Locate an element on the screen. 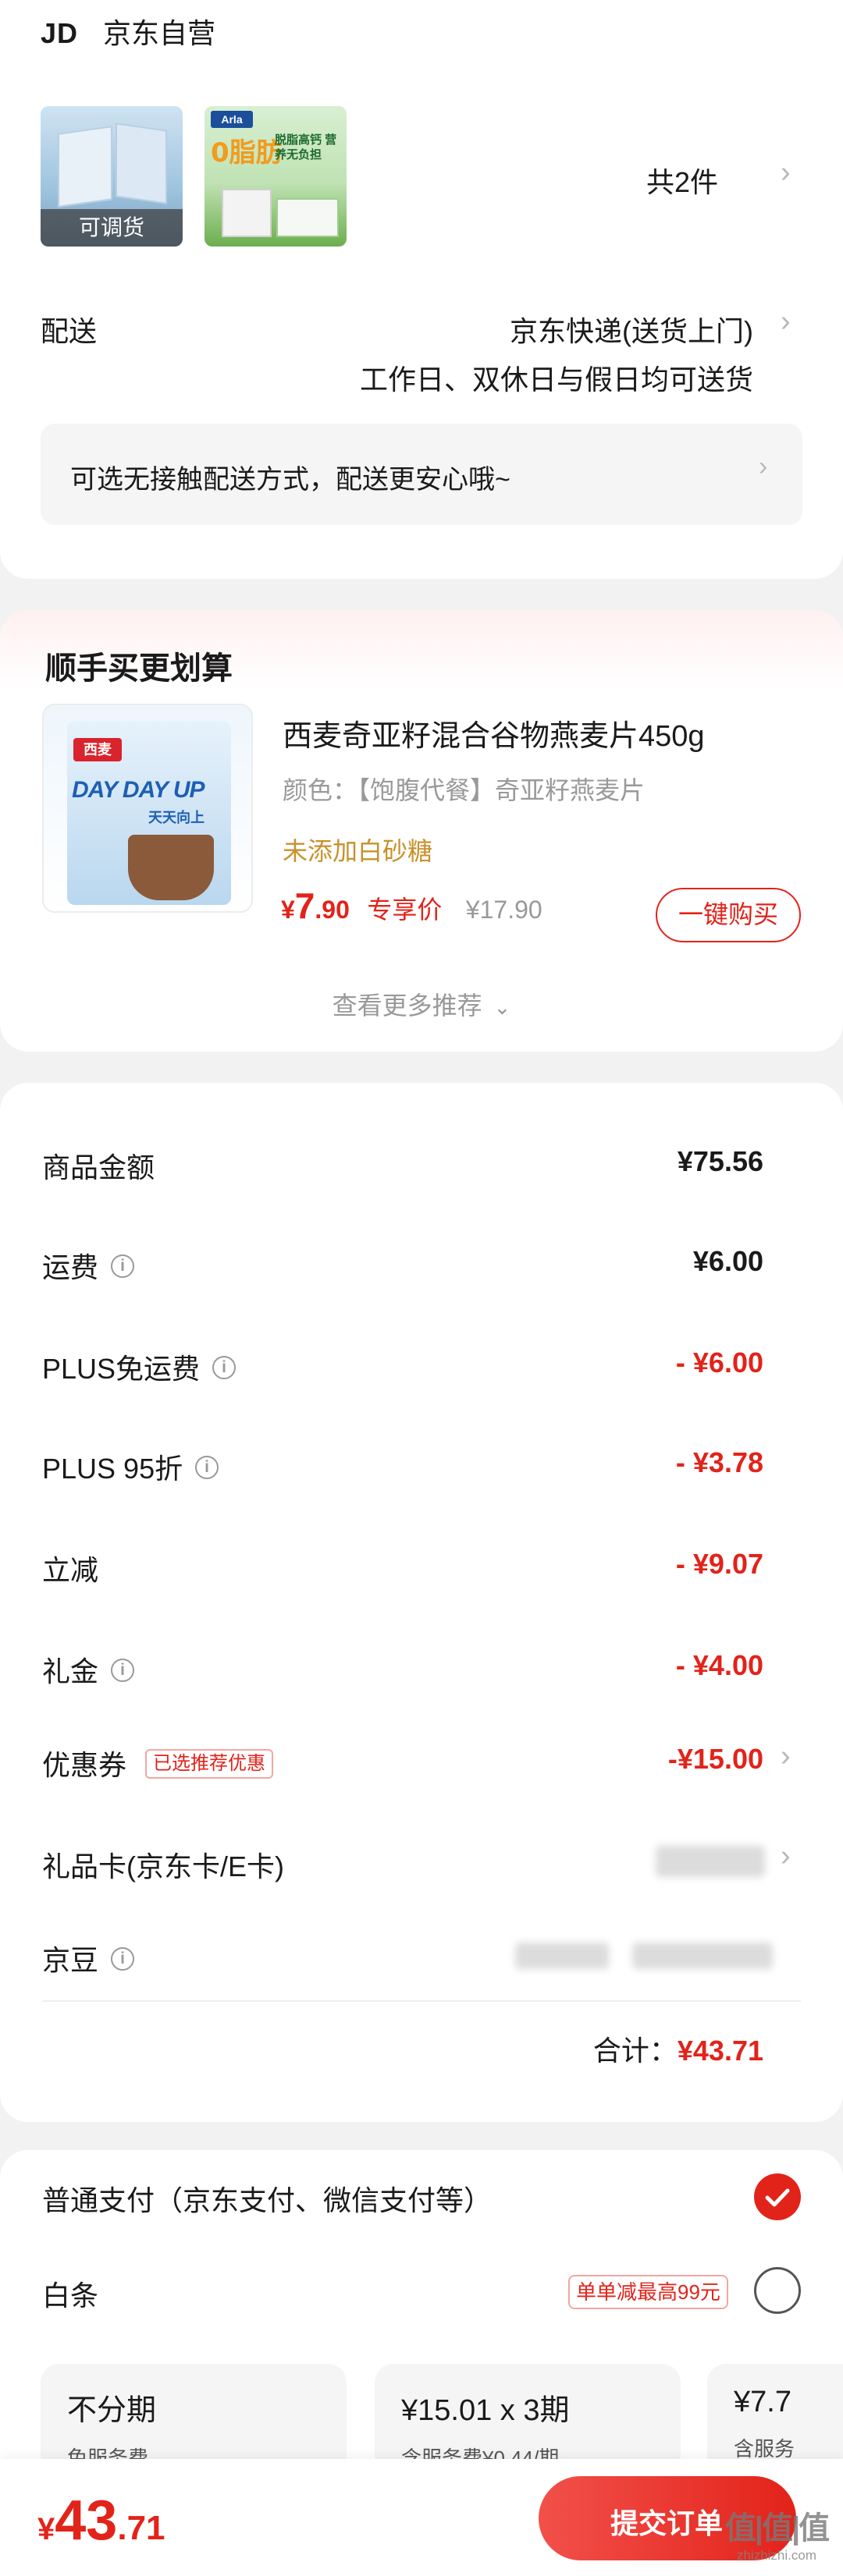  installment-option-2: ¥15.01 x 3期 含服务费¥0.44/期 is located at coordinates (528, 2418).